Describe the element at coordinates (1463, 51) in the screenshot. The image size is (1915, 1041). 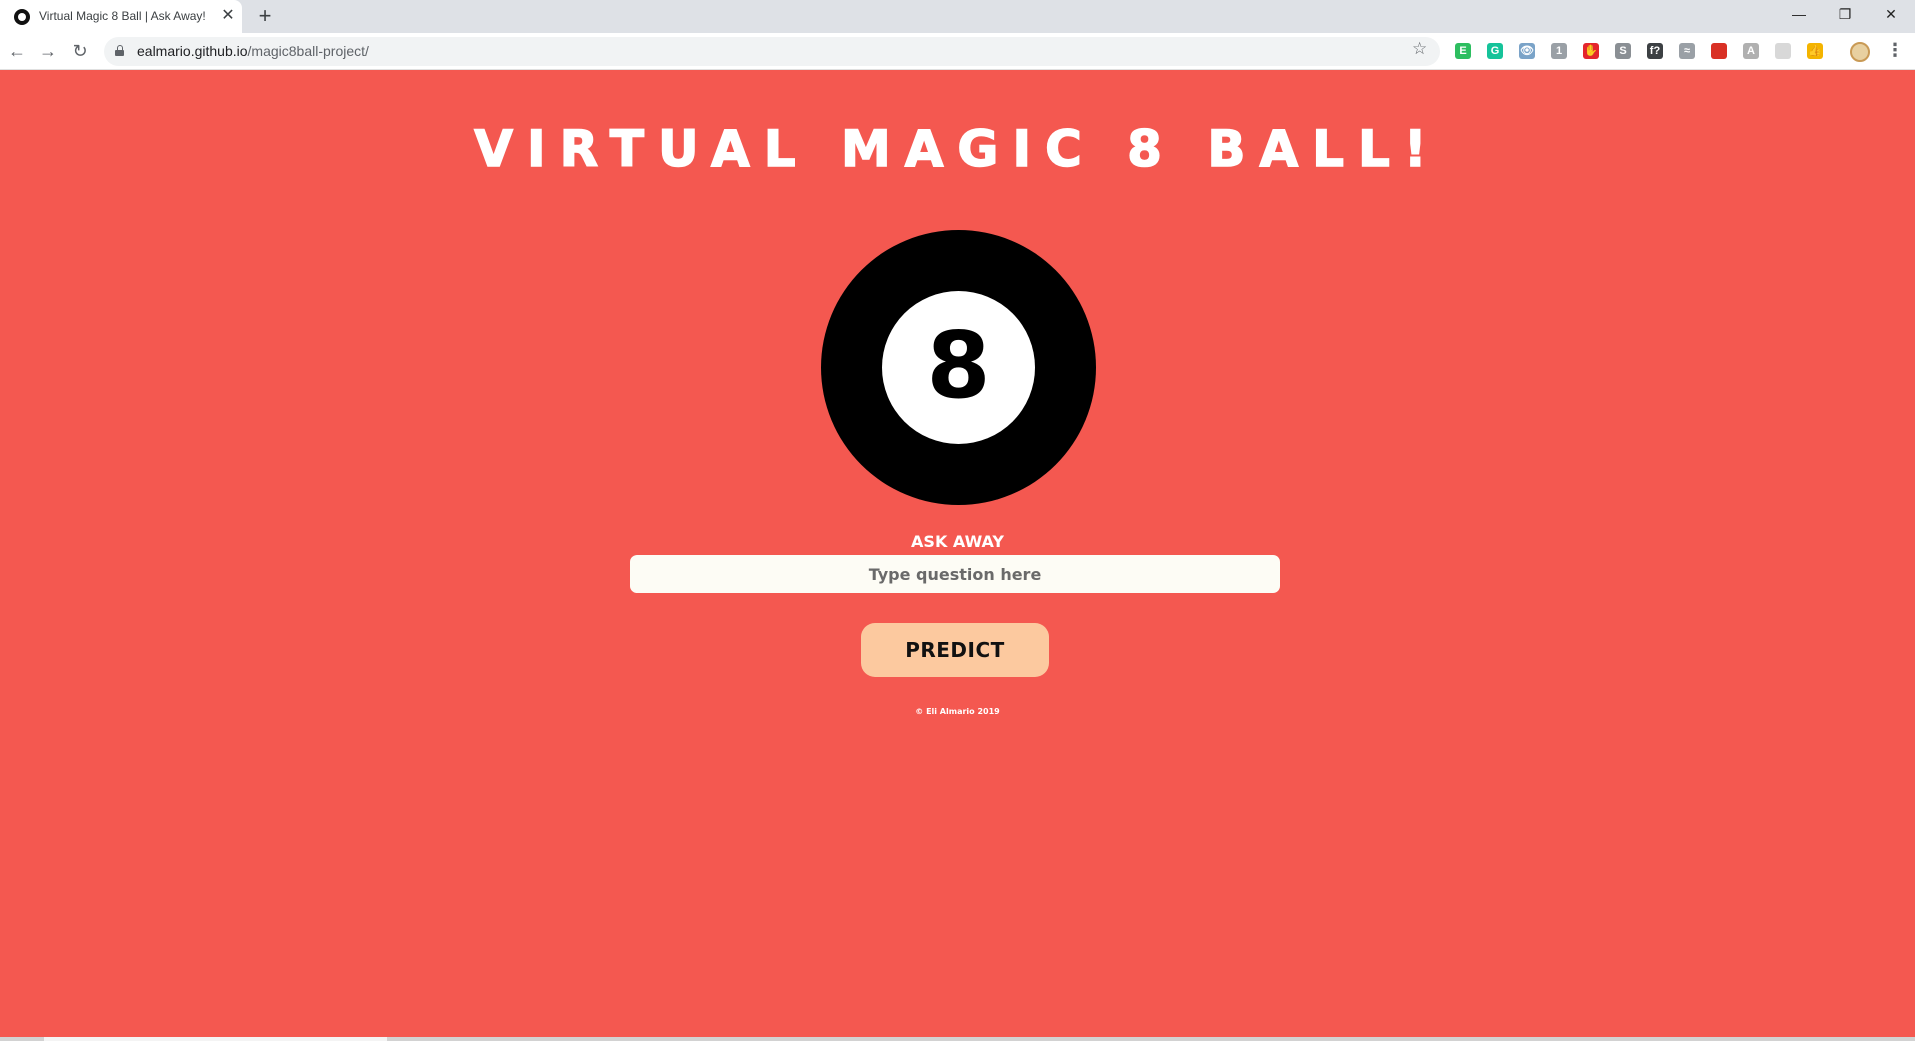
I see `evernote-extension-icon: E` at that location.